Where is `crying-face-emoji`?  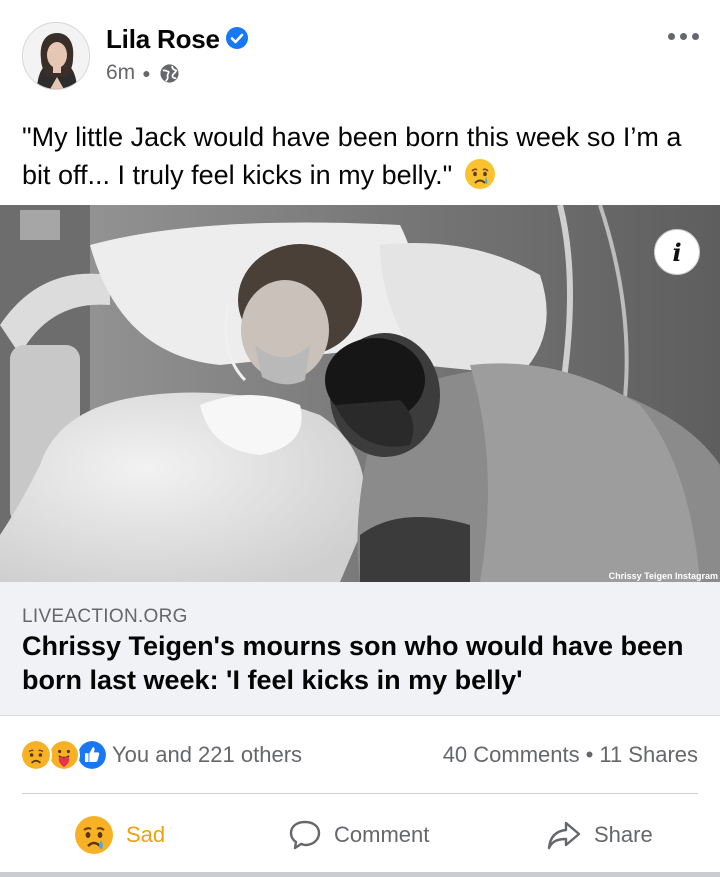
crying-face-emoji is located at coordinates (479, 174).